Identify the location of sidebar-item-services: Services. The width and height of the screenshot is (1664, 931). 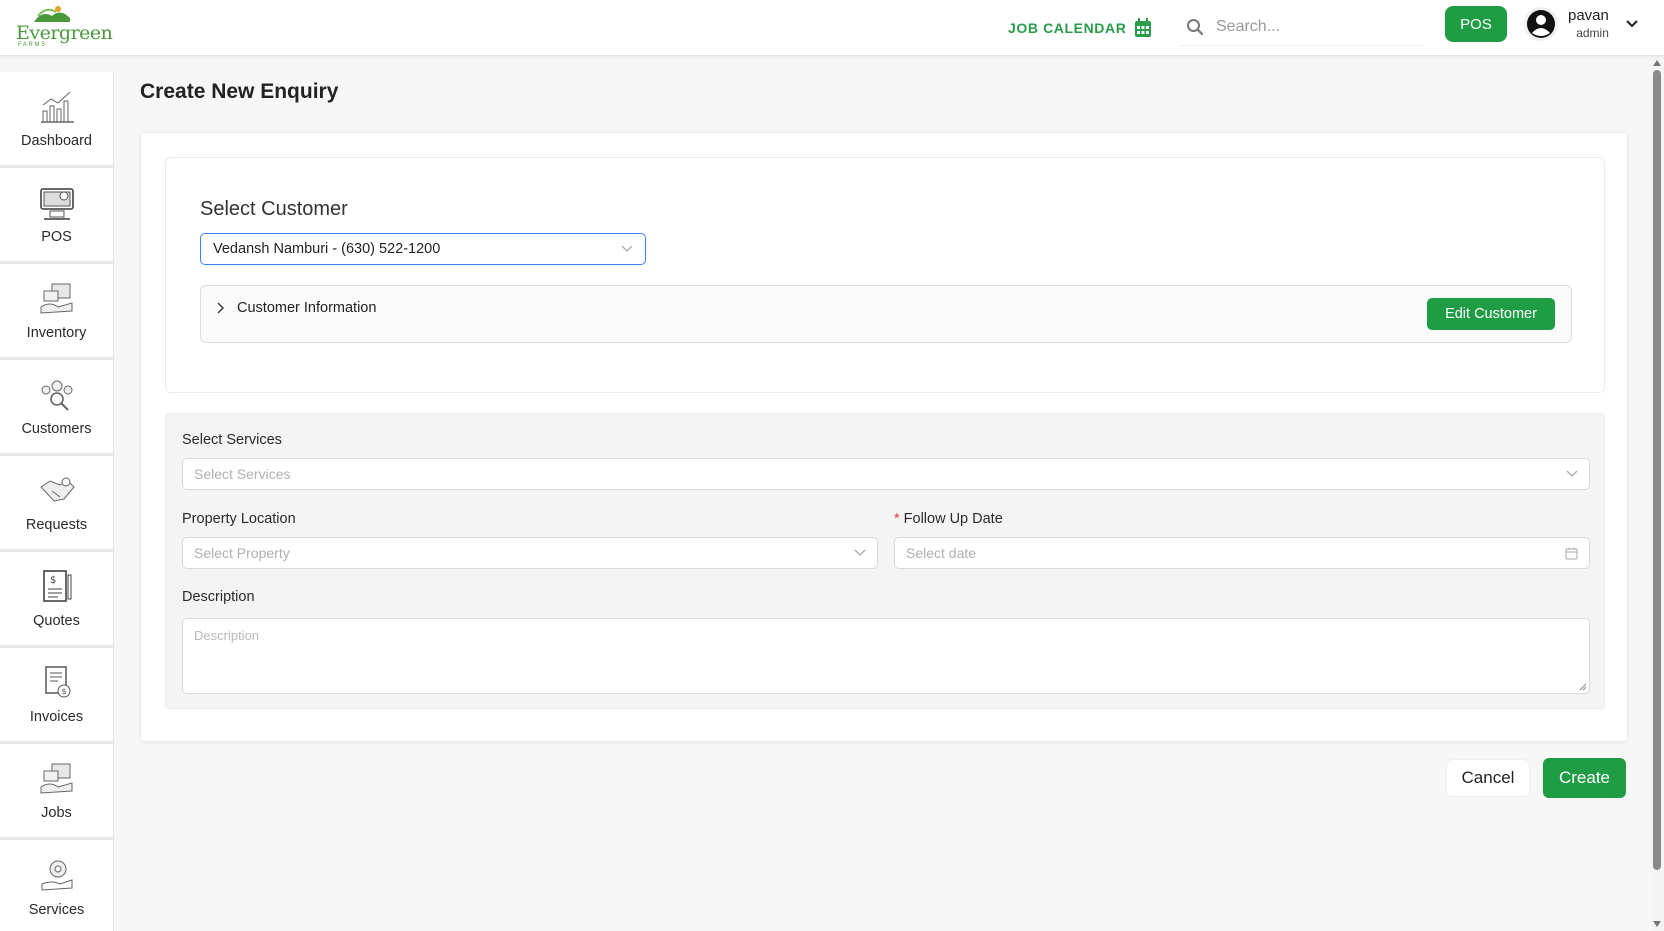
(56, 885).